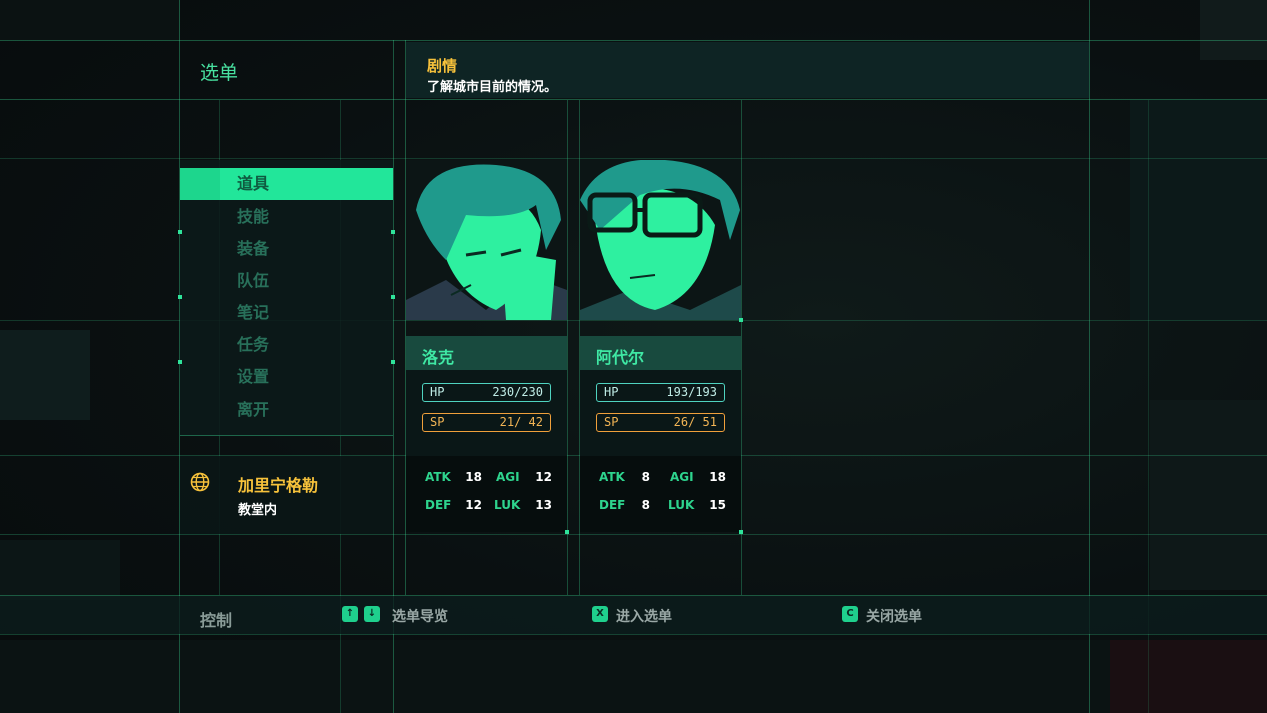 This screenshot has height=713, width=1267. What do you see at coordinates (645, 505) in the screenshot?
I see `def-value: 8` at bounding box center [645, 505].